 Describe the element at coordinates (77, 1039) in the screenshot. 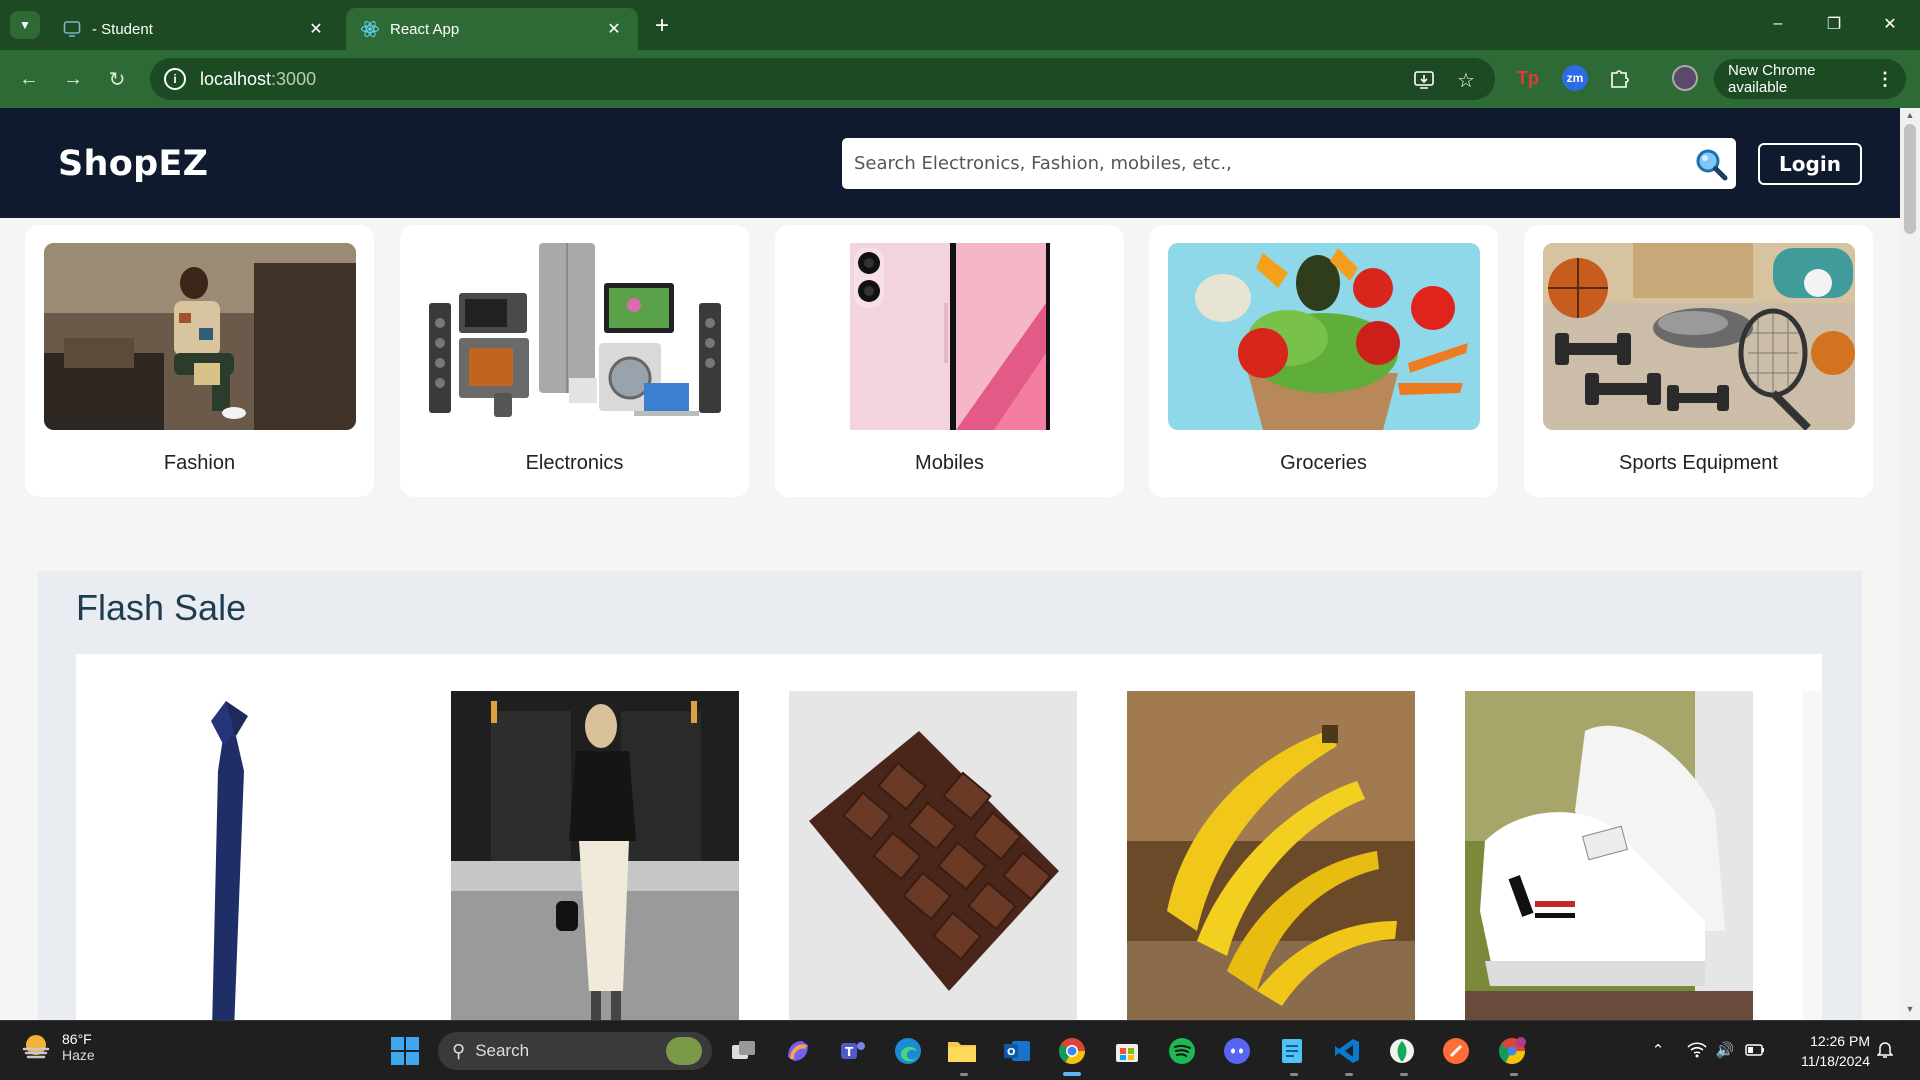

I see `weather-temperature: 86°F` at that location.